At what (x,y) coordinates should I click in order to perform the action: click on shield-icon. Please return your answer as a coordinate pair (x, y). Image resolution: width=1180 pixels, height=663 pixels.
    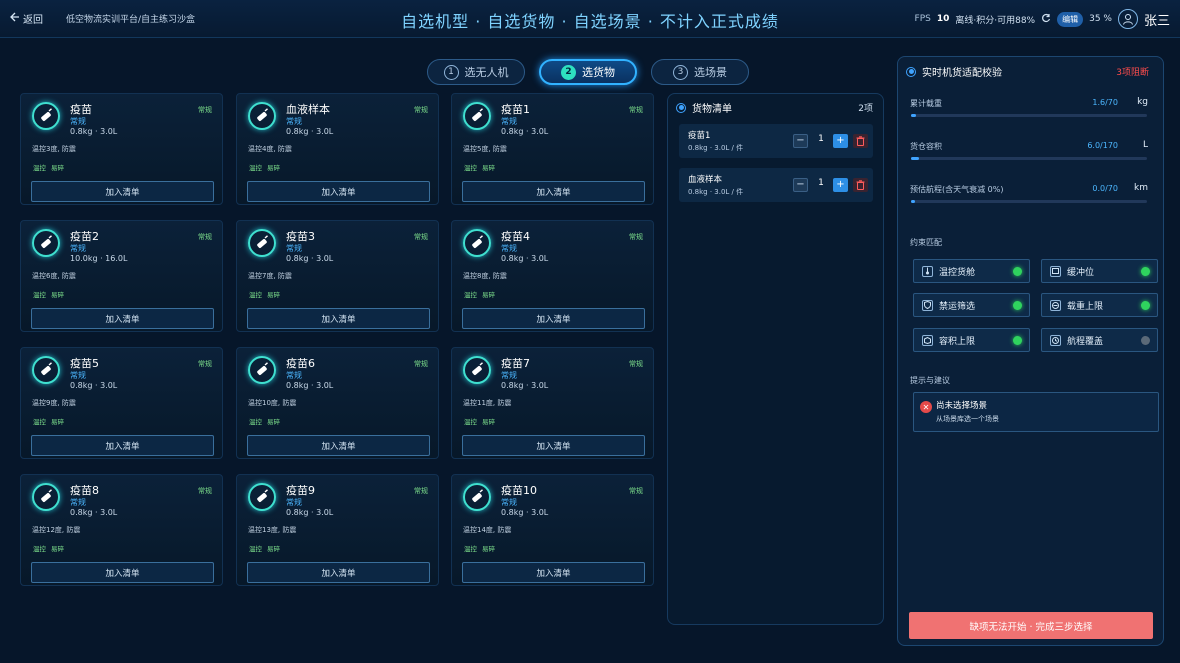
    Looking at the image, I should click on (927, 305).